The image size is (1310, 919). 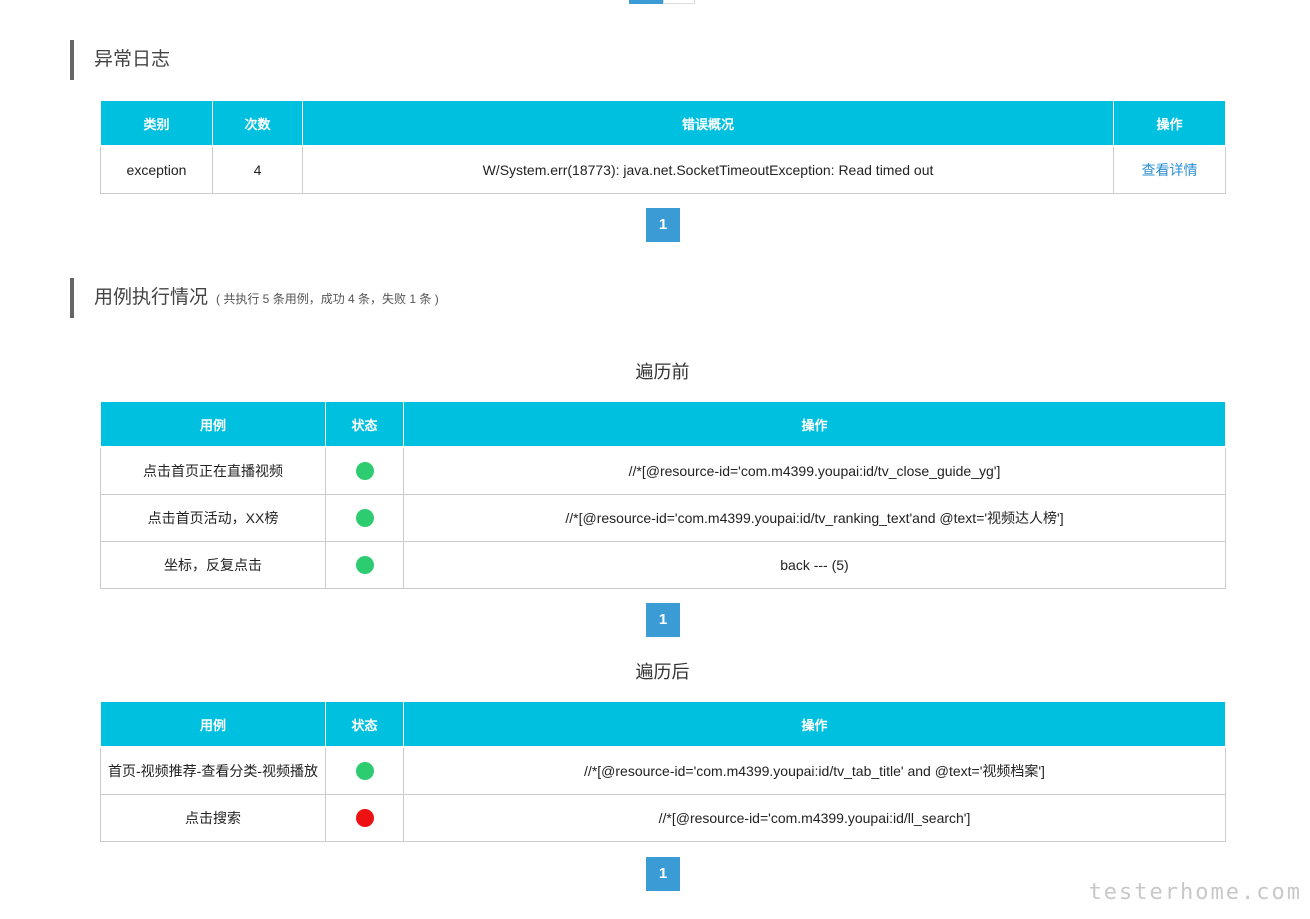 I want to click on top-pager-next-page, so click(x=679, y=2).